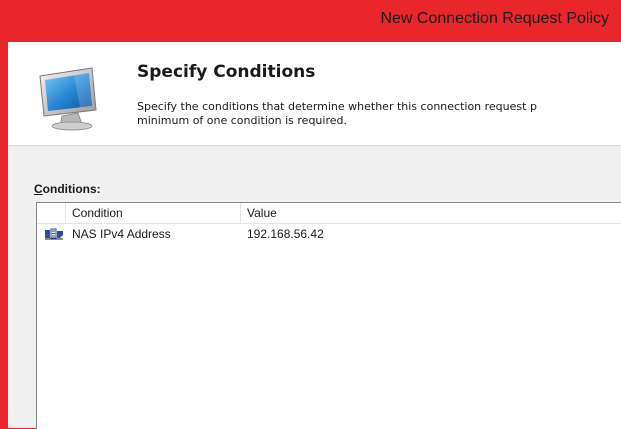 This screenshot has height=429, width=621. What do you see at coordinates (310, 21) in the screenshot?
I see `title-bar: New Connection Request Policy` at bounding box center [310, 21].